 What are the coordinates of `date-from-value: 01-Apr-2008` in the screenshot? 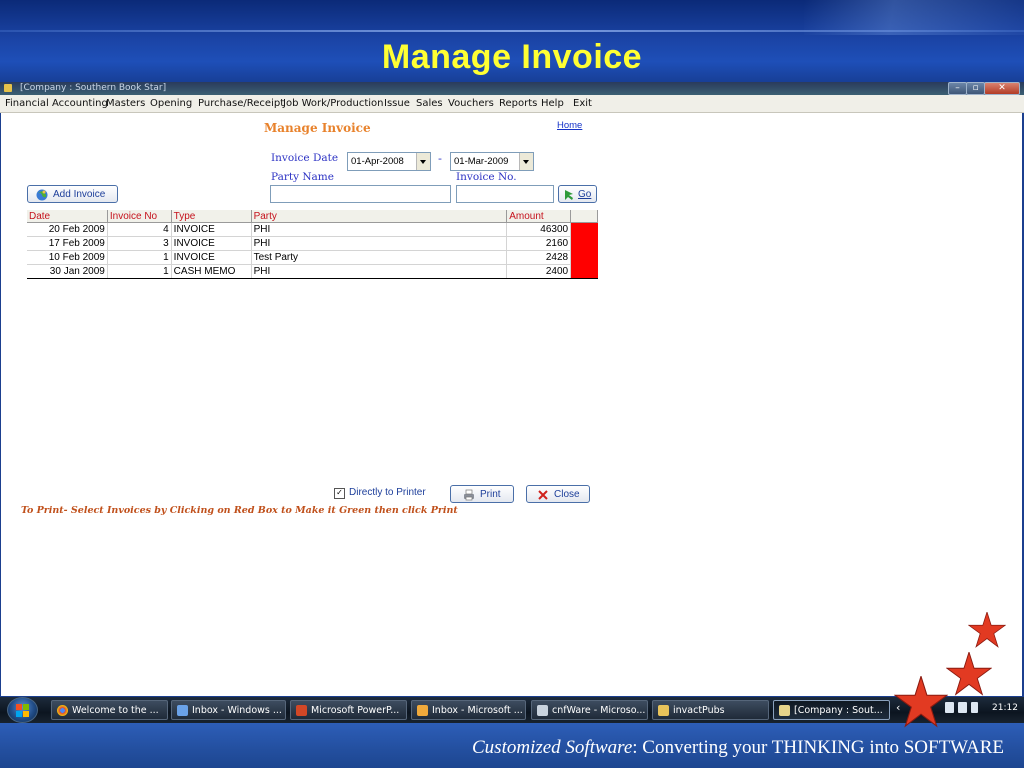 It's located at (377, 161).